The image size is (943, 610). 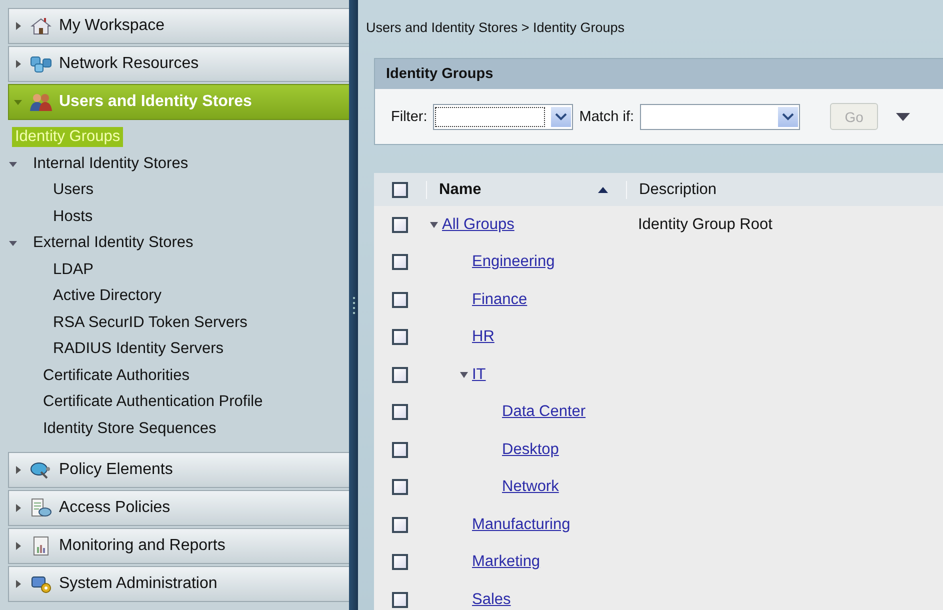 I want to click on column-header: Name, so click(x=460, y=189).